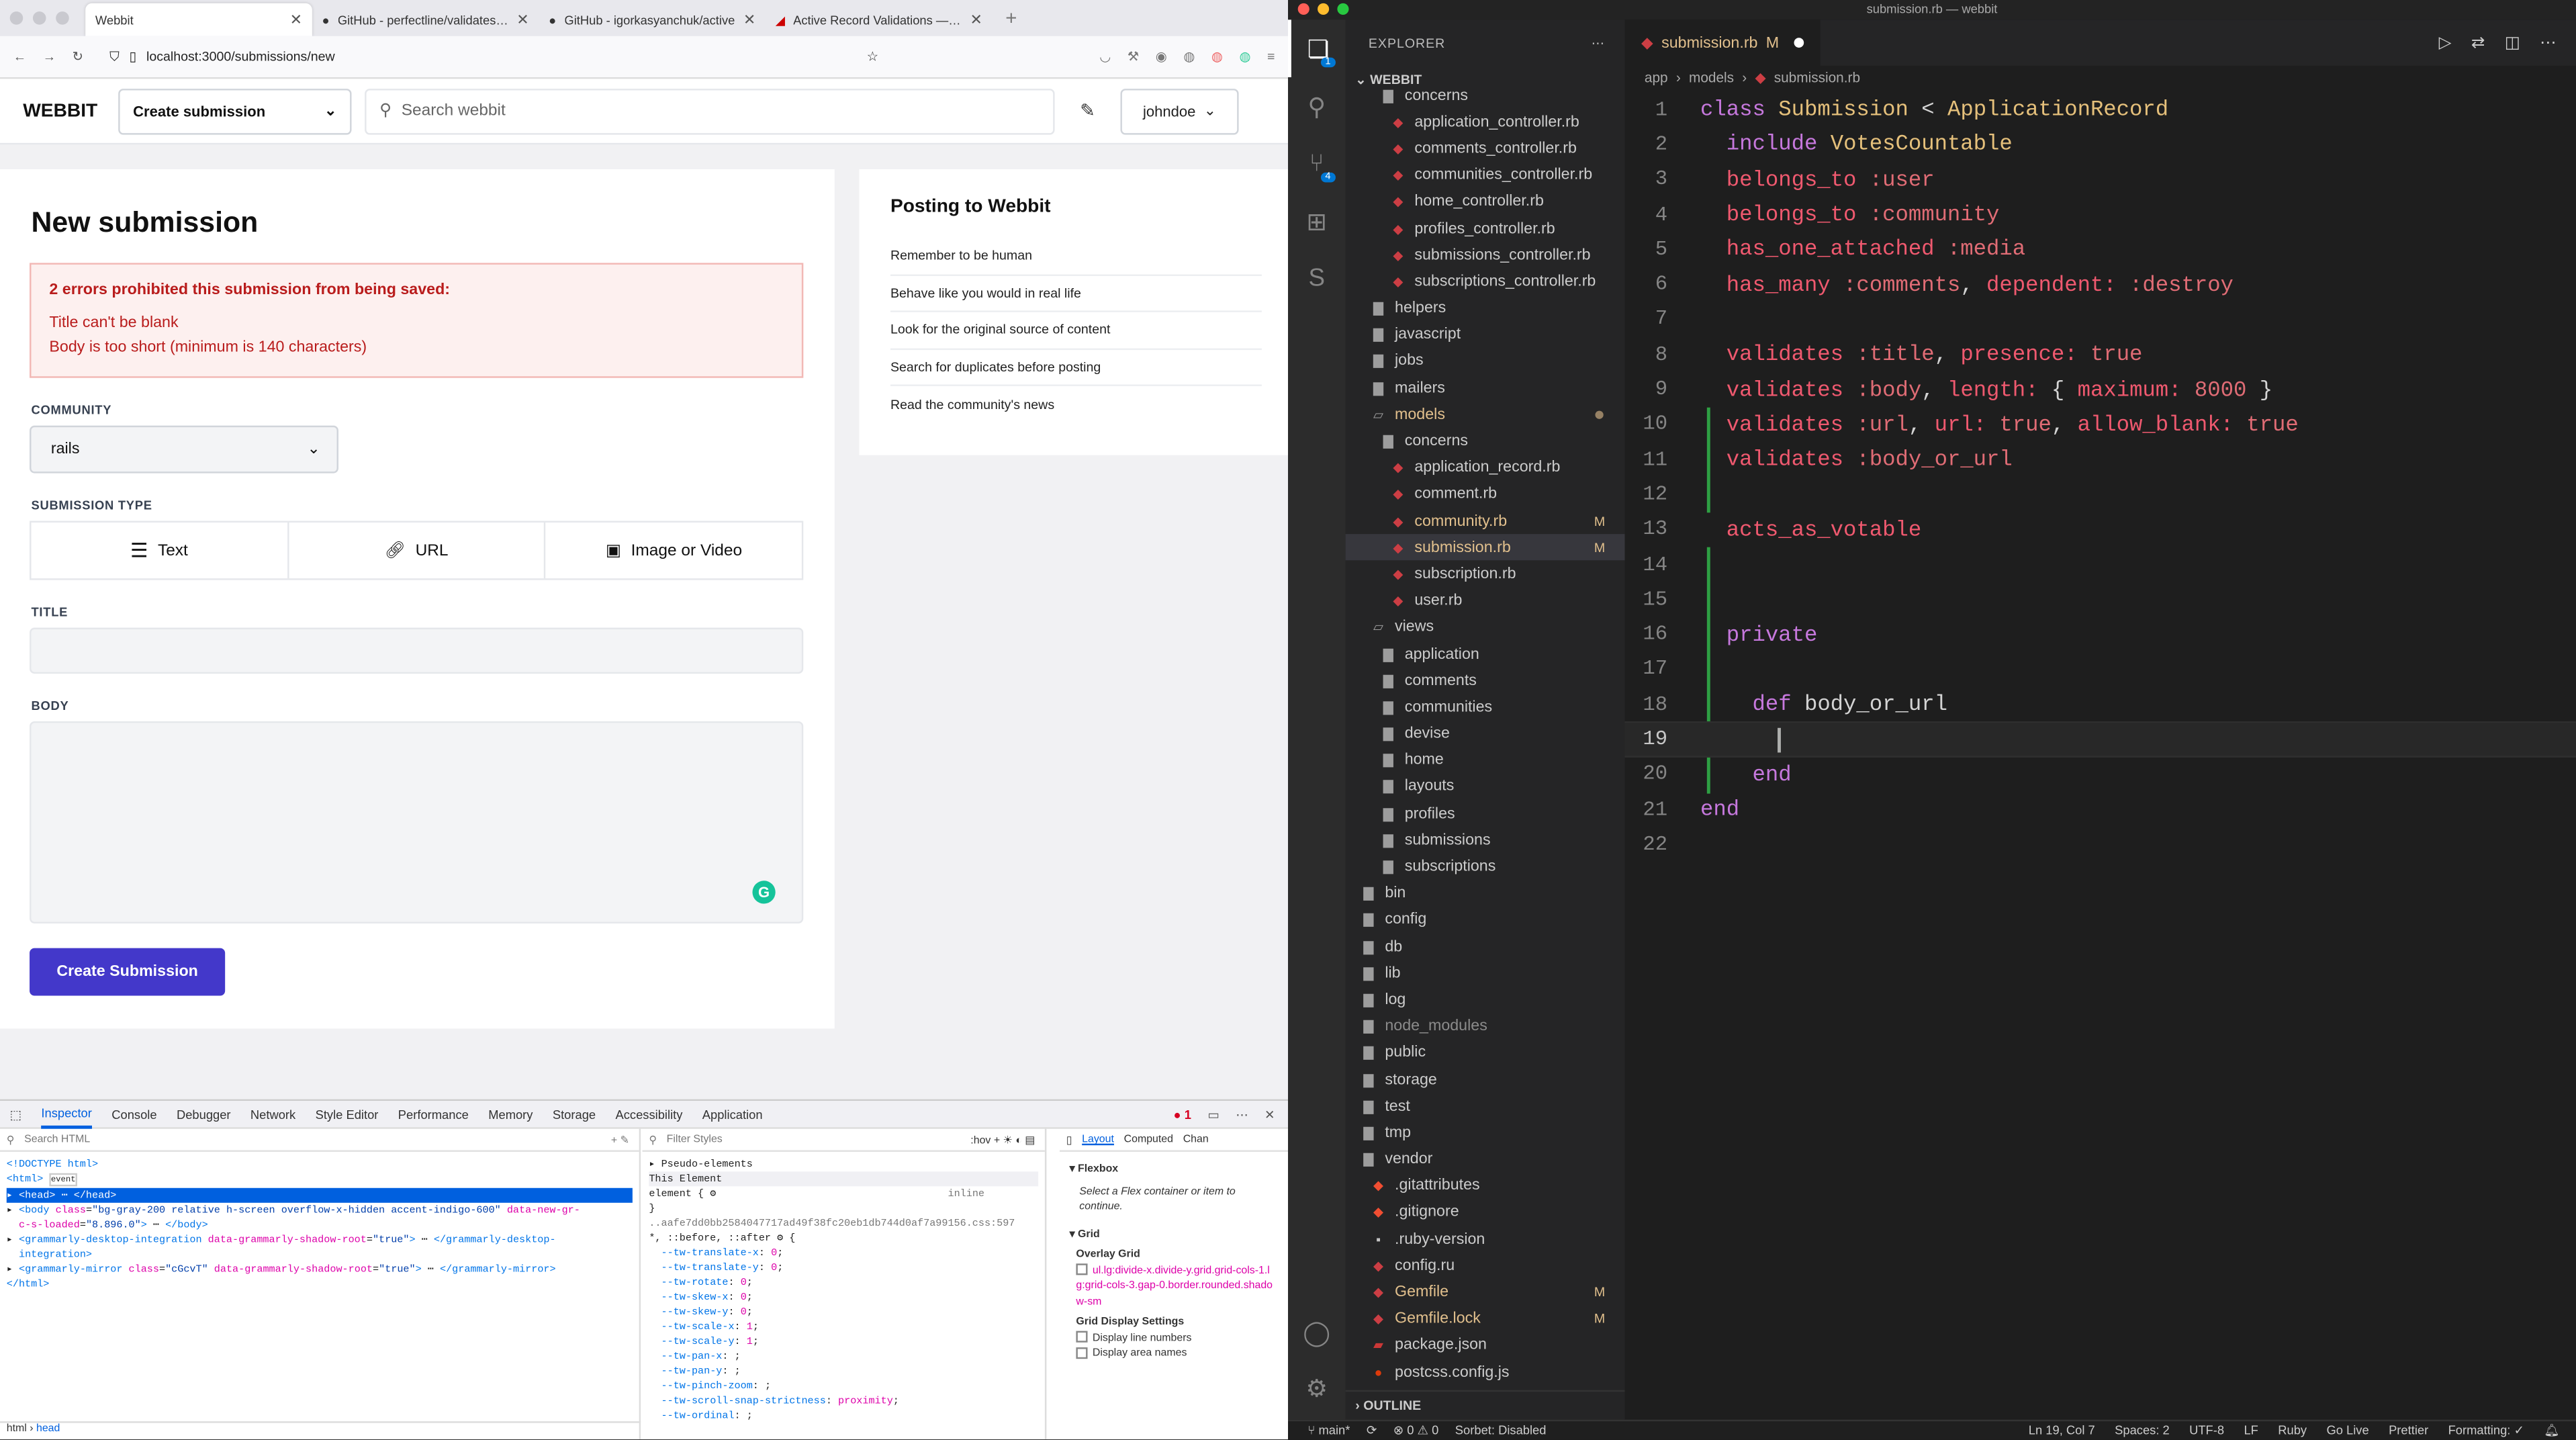 The image size is (2576, 1440). I want to click on file-item: ◆ .gitattributes, so click(1485, 1186).